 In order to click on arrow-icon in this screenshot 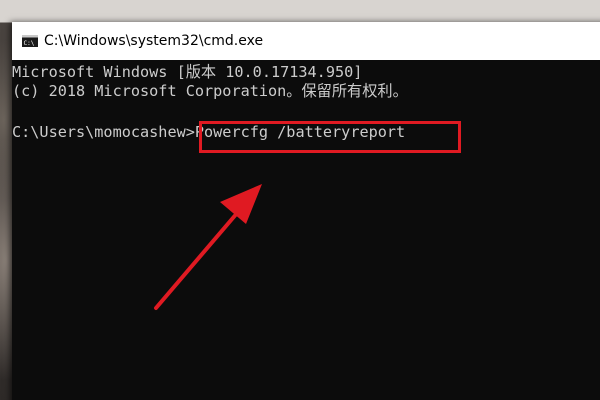, I will do `click(208, 247)`.